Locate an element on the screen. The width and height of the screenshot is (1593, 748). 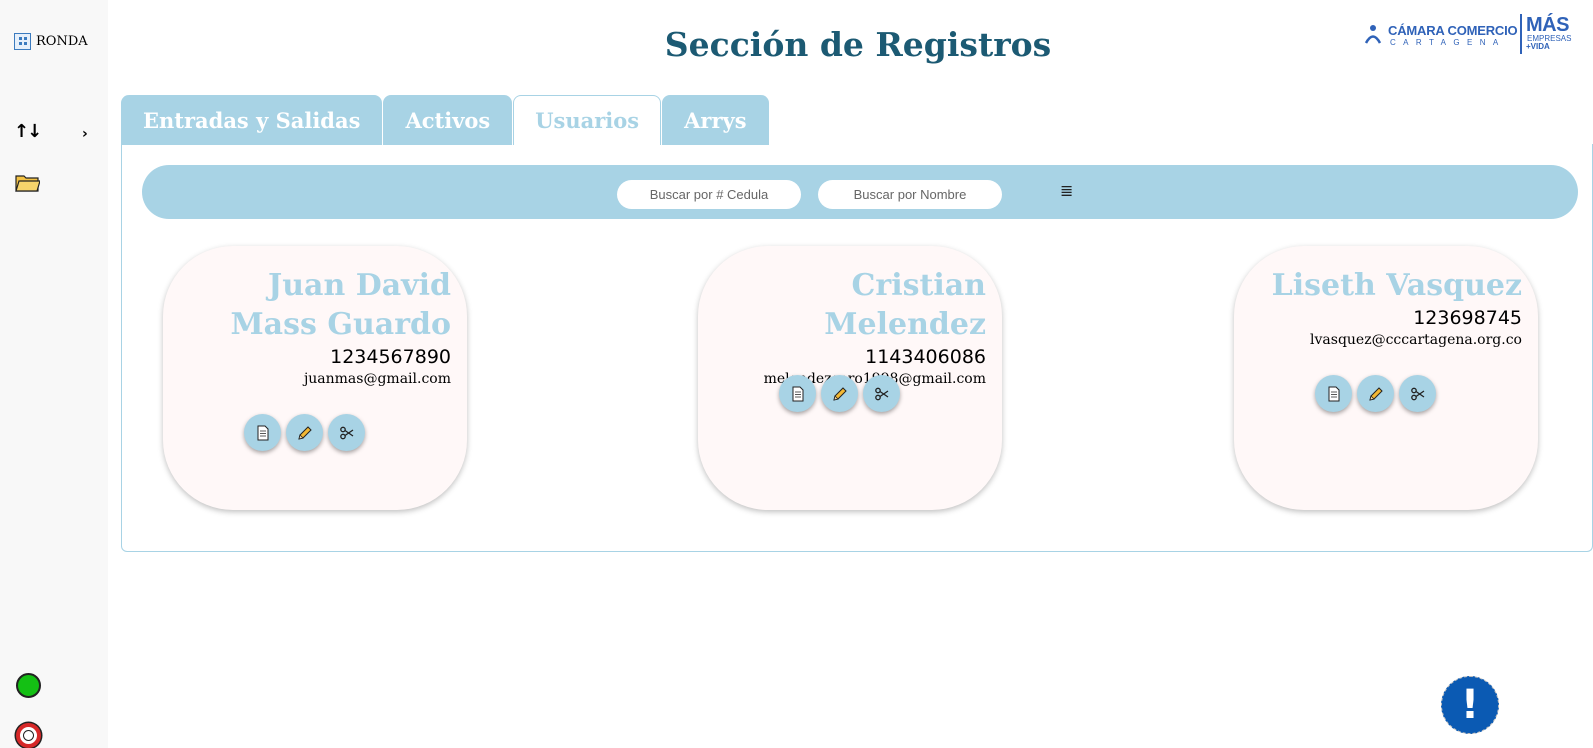
page-title: Sección de Registros is located at coordinates (858, 44).